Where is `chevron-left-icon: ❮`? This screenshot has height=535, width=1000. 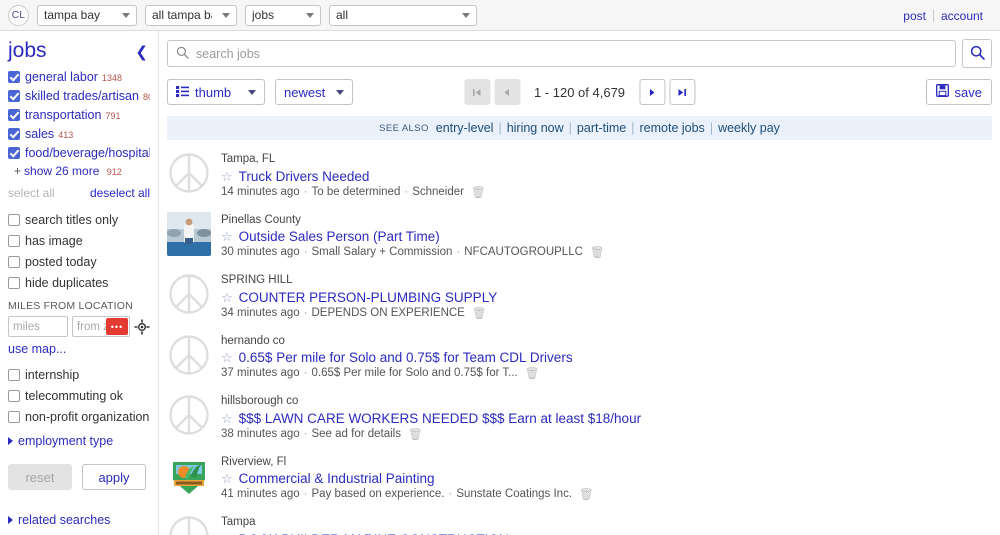 chevron-left-icon: ❮ is located at coordinates (142, 52).